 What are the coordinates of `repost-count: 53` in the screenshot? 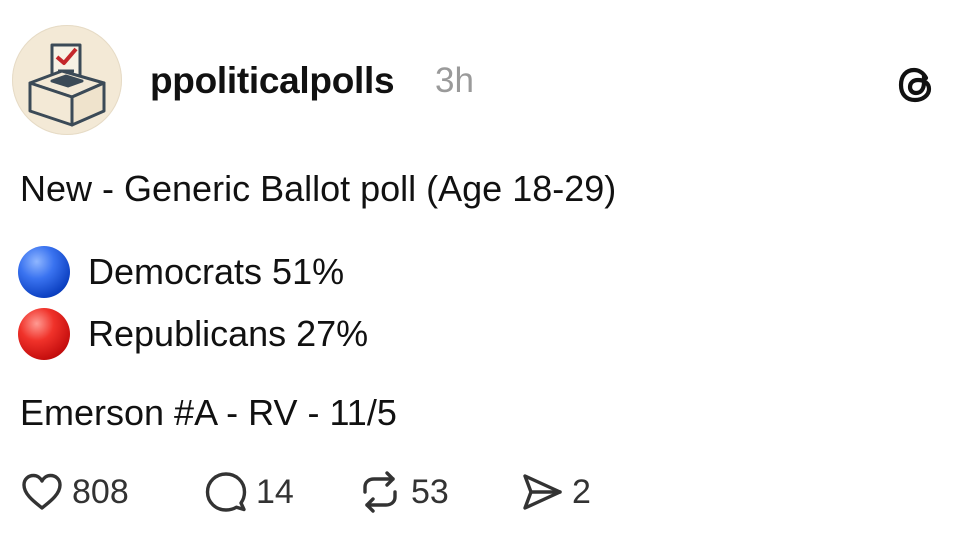 It's located at (430, 492).